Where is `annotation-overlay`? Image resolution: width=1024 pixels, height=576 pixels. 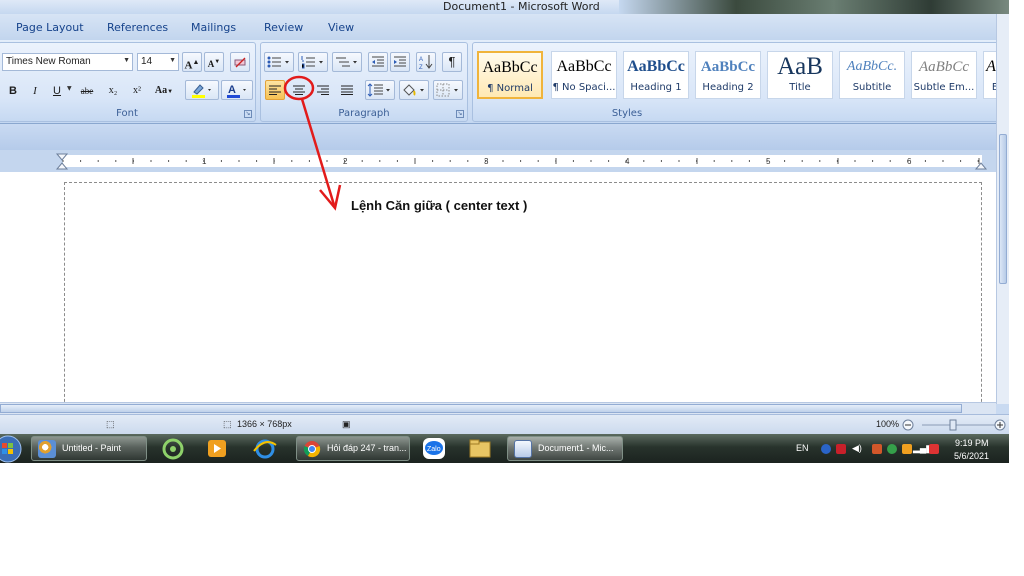
annotation-overlay is located at coordinates (312, 143).